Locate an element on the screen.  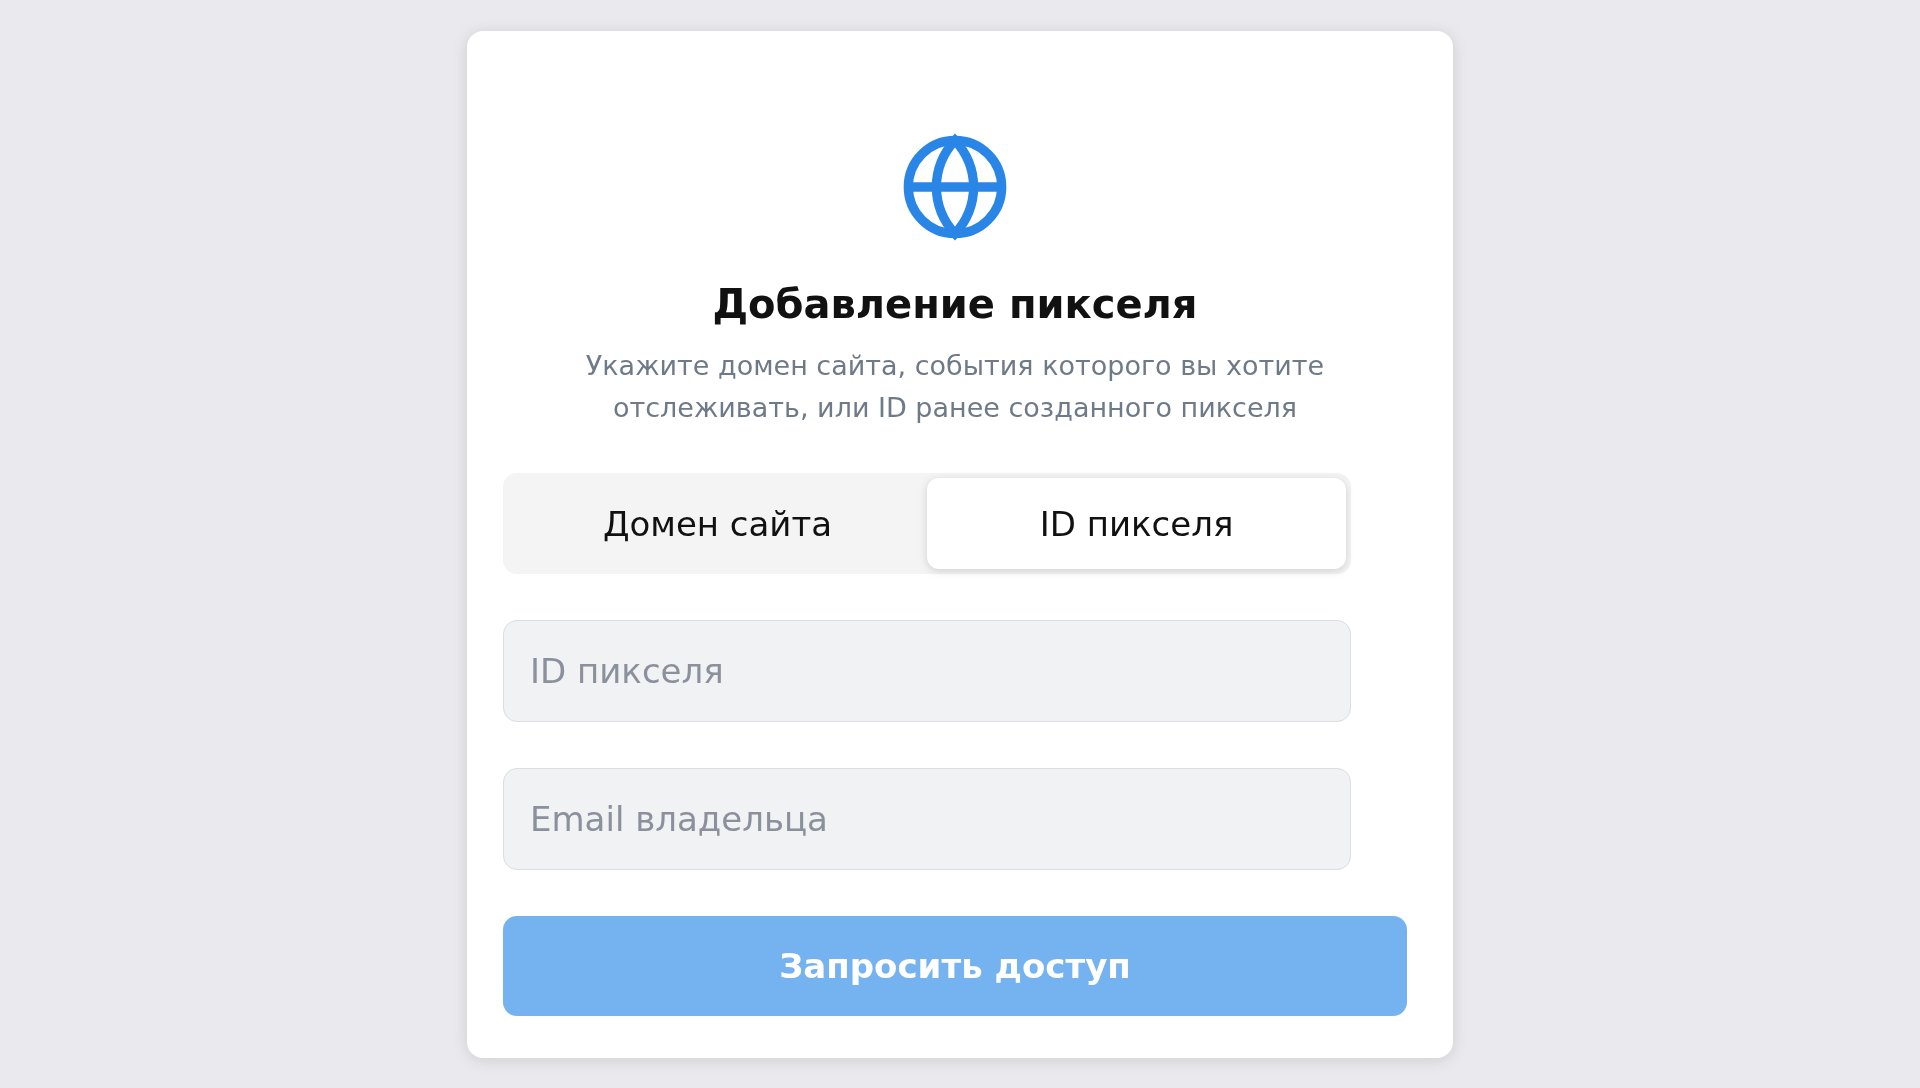
tab: Домен сайта is located at coordinates (717, 523).